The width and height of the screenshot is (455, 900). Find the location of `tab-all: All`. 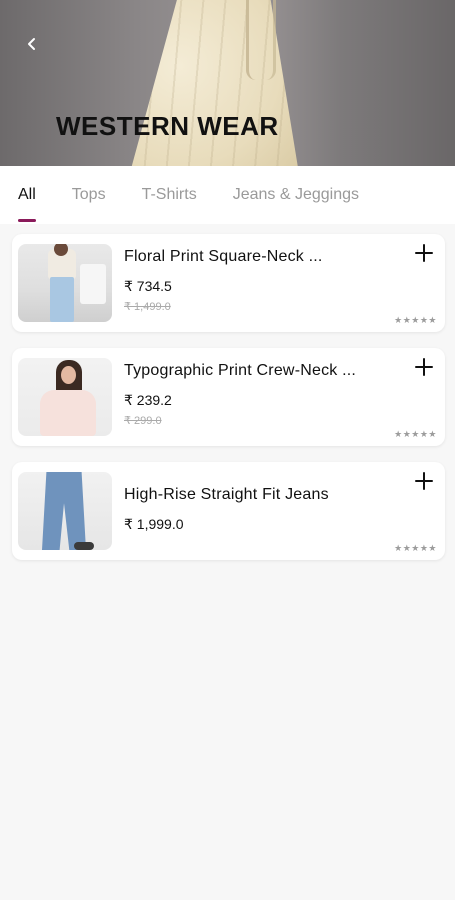

tab-all: All is located at coordinates (27, 195).